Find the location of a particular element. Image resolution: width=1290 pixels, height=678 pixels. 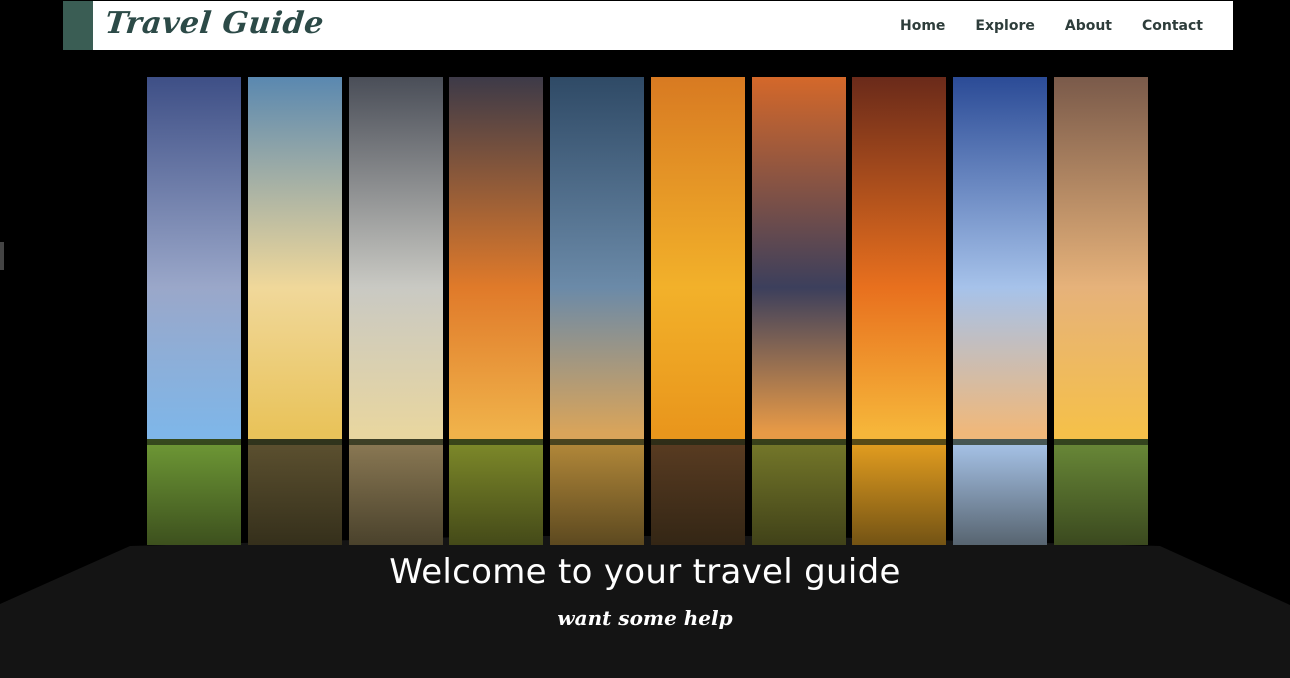

hero-tagline: want some help is located at coordinates (645, 618).